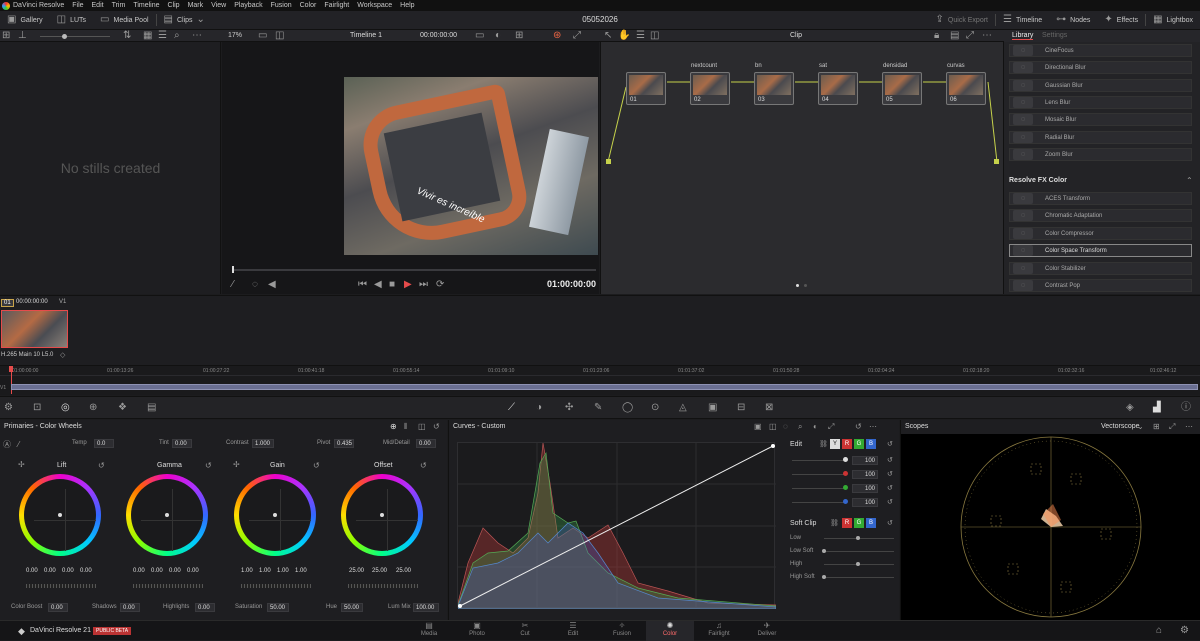 This screenshot has width=1200, height=641. Describe the element at coordinates (785, 427) in the screenshot. I see `curves-sat-icon: ◌` at that location.